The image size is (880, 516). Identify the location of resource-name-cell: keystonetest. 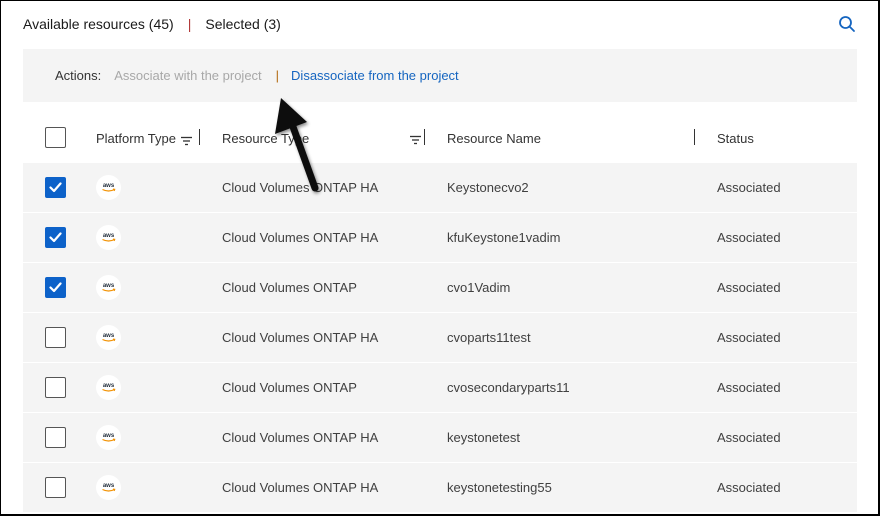
(483, 437).